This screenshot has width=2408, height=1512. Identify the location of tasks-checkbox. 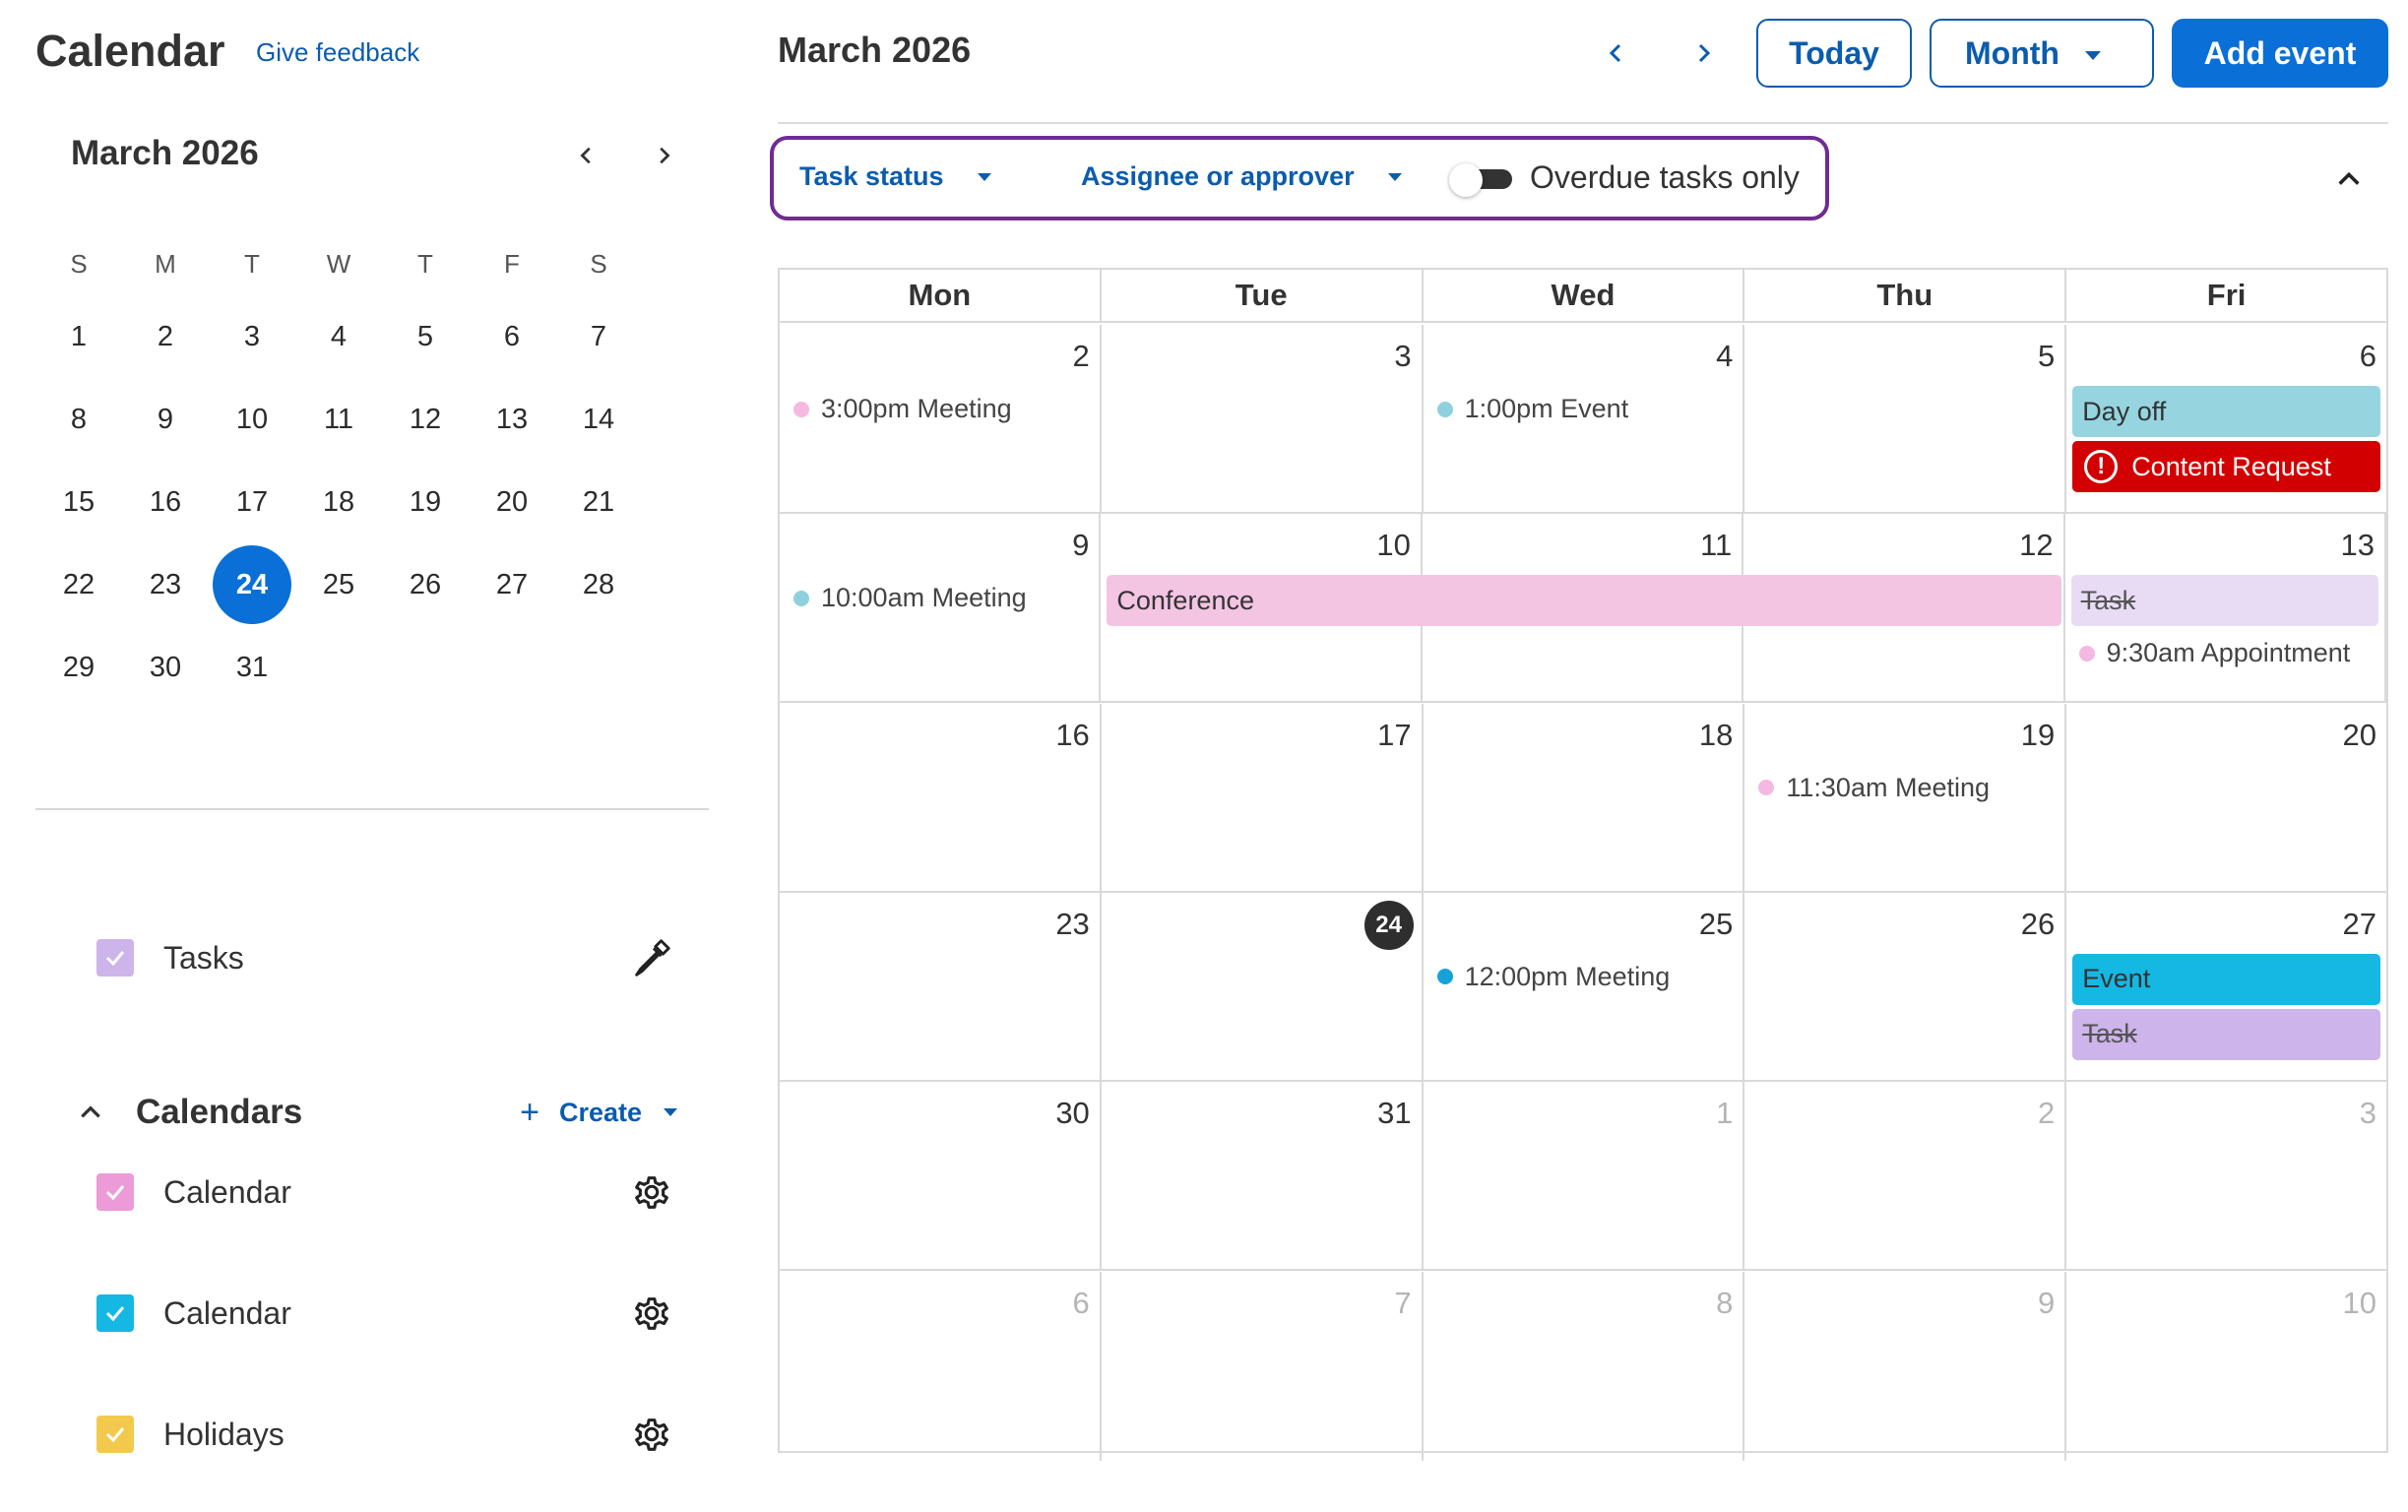
(115, 957).